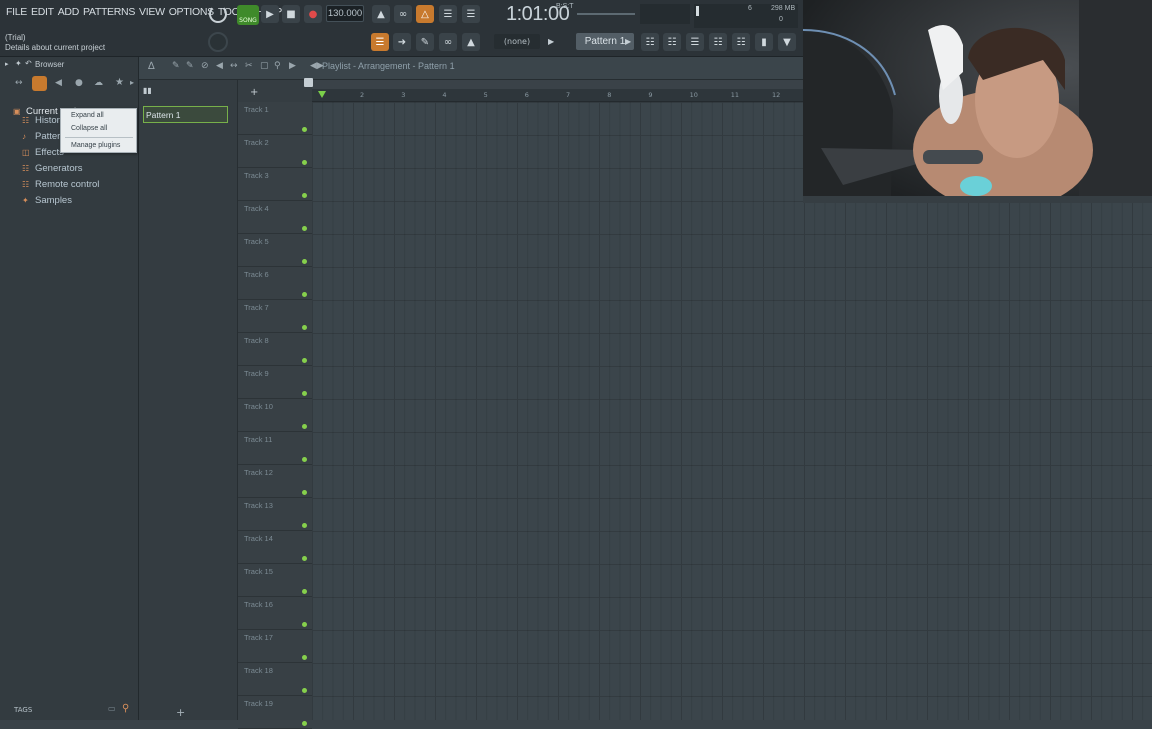 The image size is (1152, 729). Describe the element at coordinates (275, 646) in the screenshot. I see `track-header: Track 17` at that location.